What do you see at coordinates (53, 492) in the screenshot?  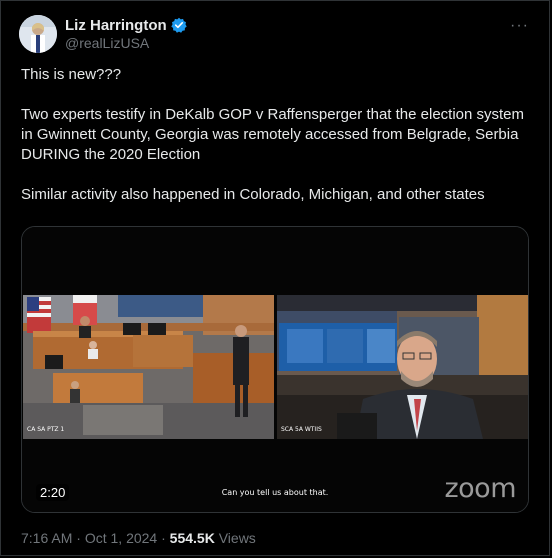 I see `video-duration-badge: 2:20` at bounding box center [53, 492].